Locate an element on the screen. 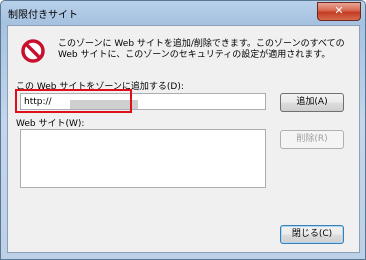  window-title: 制限付きサイト is located at coordinates (43, 15).